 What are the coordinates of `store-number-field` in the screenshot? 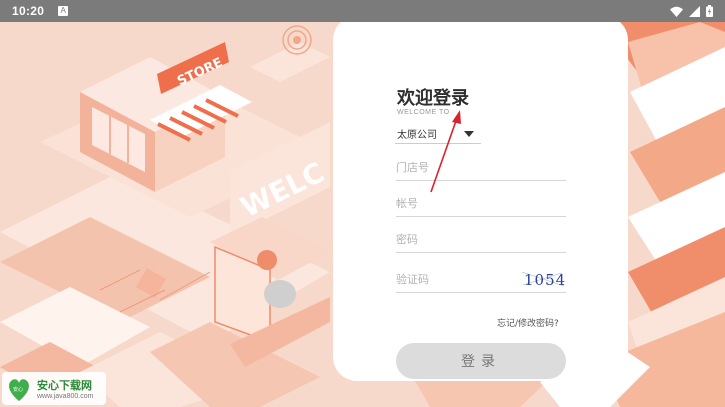 It's located at (481, 168).